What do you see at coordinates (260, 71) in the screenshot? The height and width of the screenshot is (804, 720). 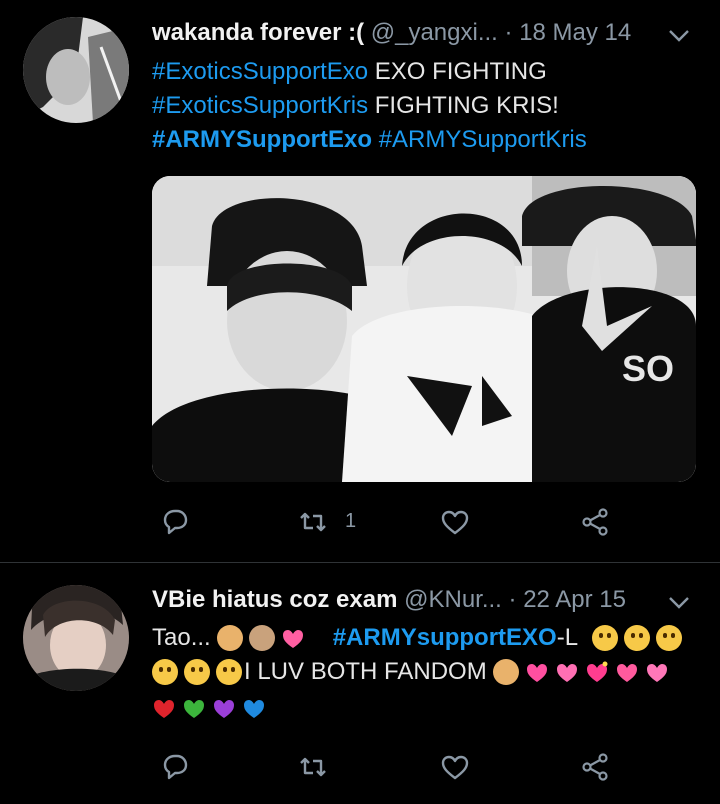 I see `hashtag-link: #ExoticsSupportExo` at bounding box center [260, 71].